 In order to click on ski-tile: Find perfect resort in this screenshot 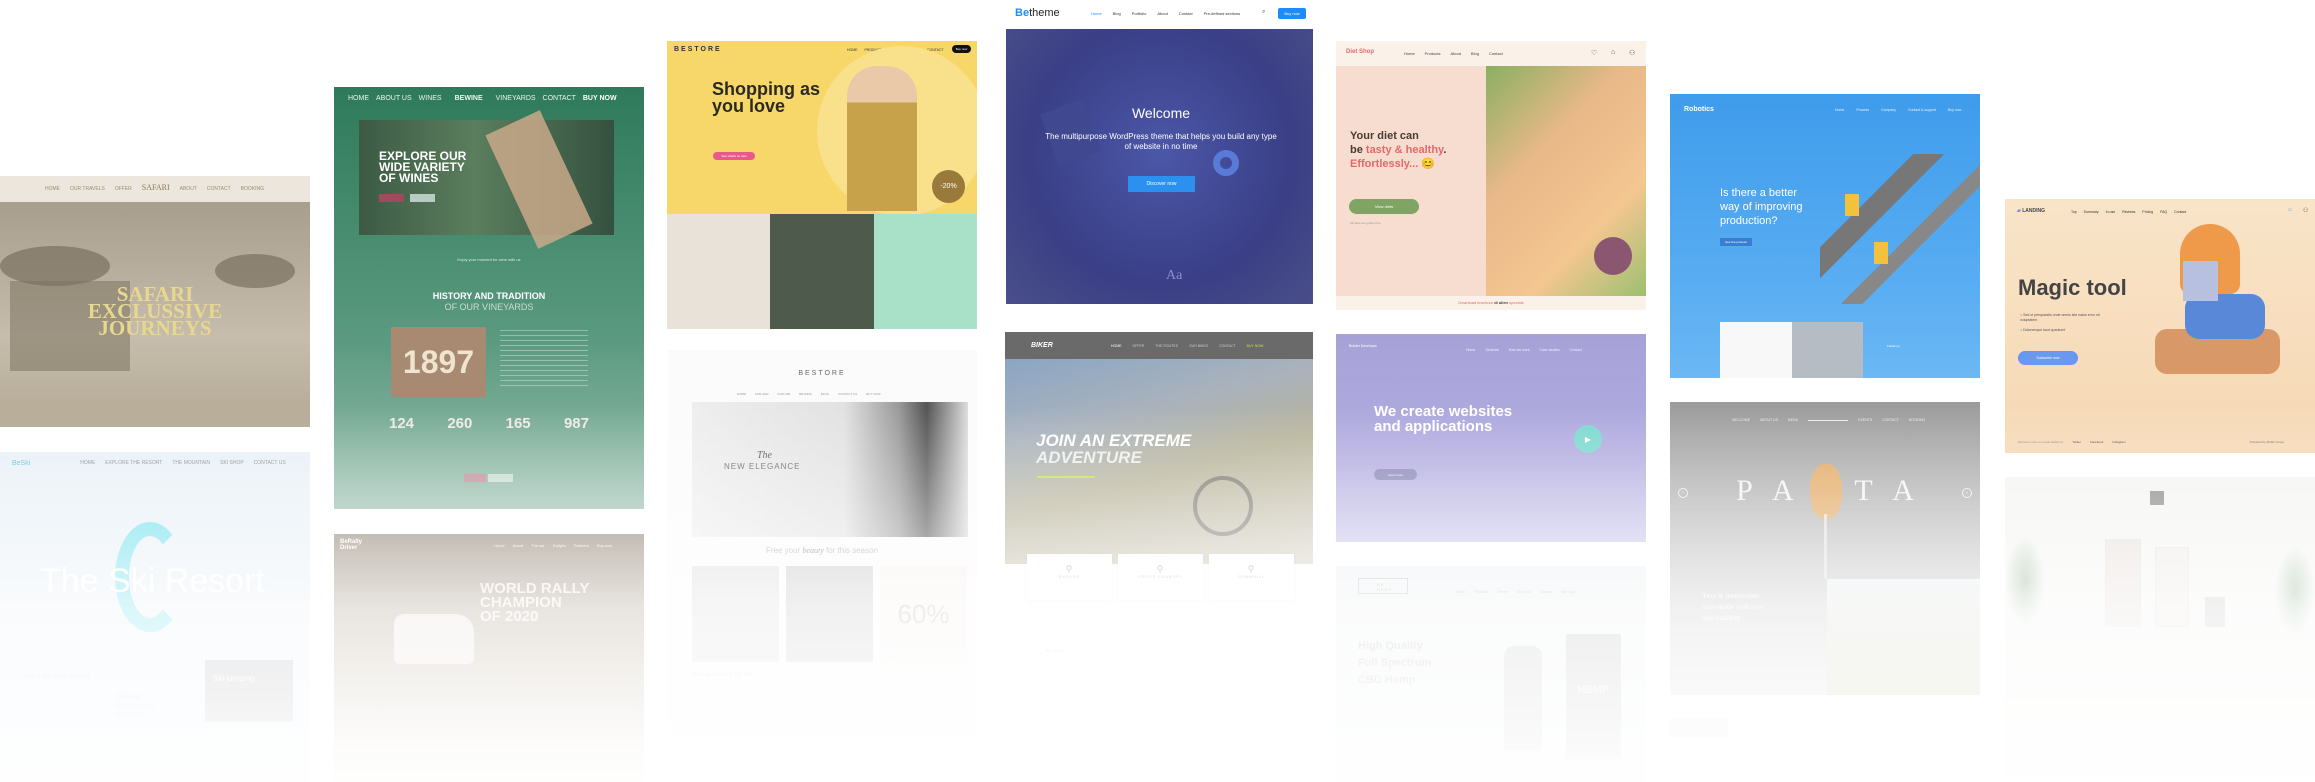, I will do `click(57, 676)`.